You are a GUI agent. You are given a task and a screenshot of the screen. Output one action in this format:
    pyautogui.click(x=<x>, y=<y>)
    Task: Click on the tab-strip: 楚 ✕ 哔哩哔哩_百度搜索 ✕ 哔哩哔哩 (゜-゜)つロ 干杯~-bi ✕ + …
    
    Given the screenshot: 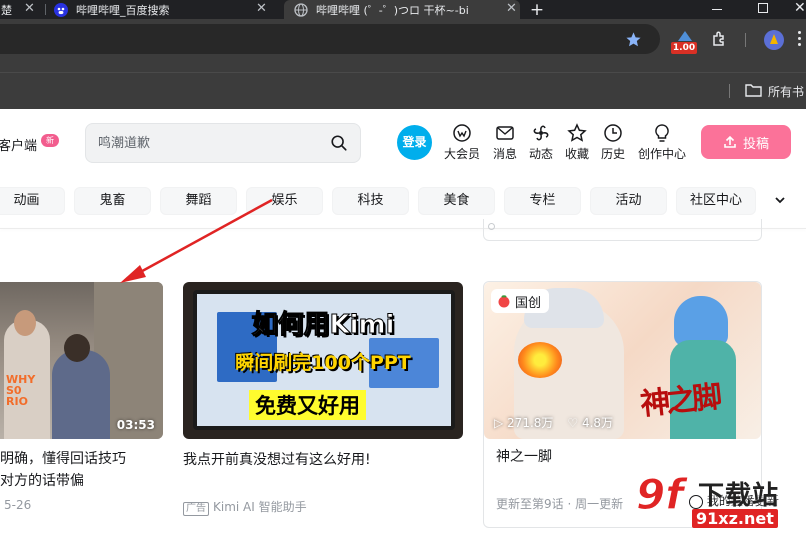 What is the action you would take?
    pyautogui.click(x=403, y=9)
    